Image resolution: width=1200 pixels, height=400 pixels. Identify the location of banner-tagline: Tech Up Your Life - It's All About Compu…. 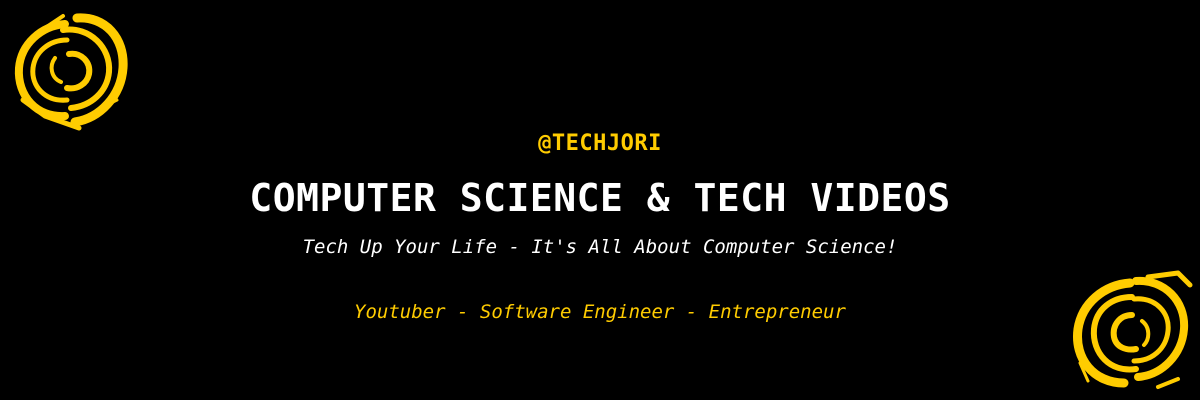
(600, 247).